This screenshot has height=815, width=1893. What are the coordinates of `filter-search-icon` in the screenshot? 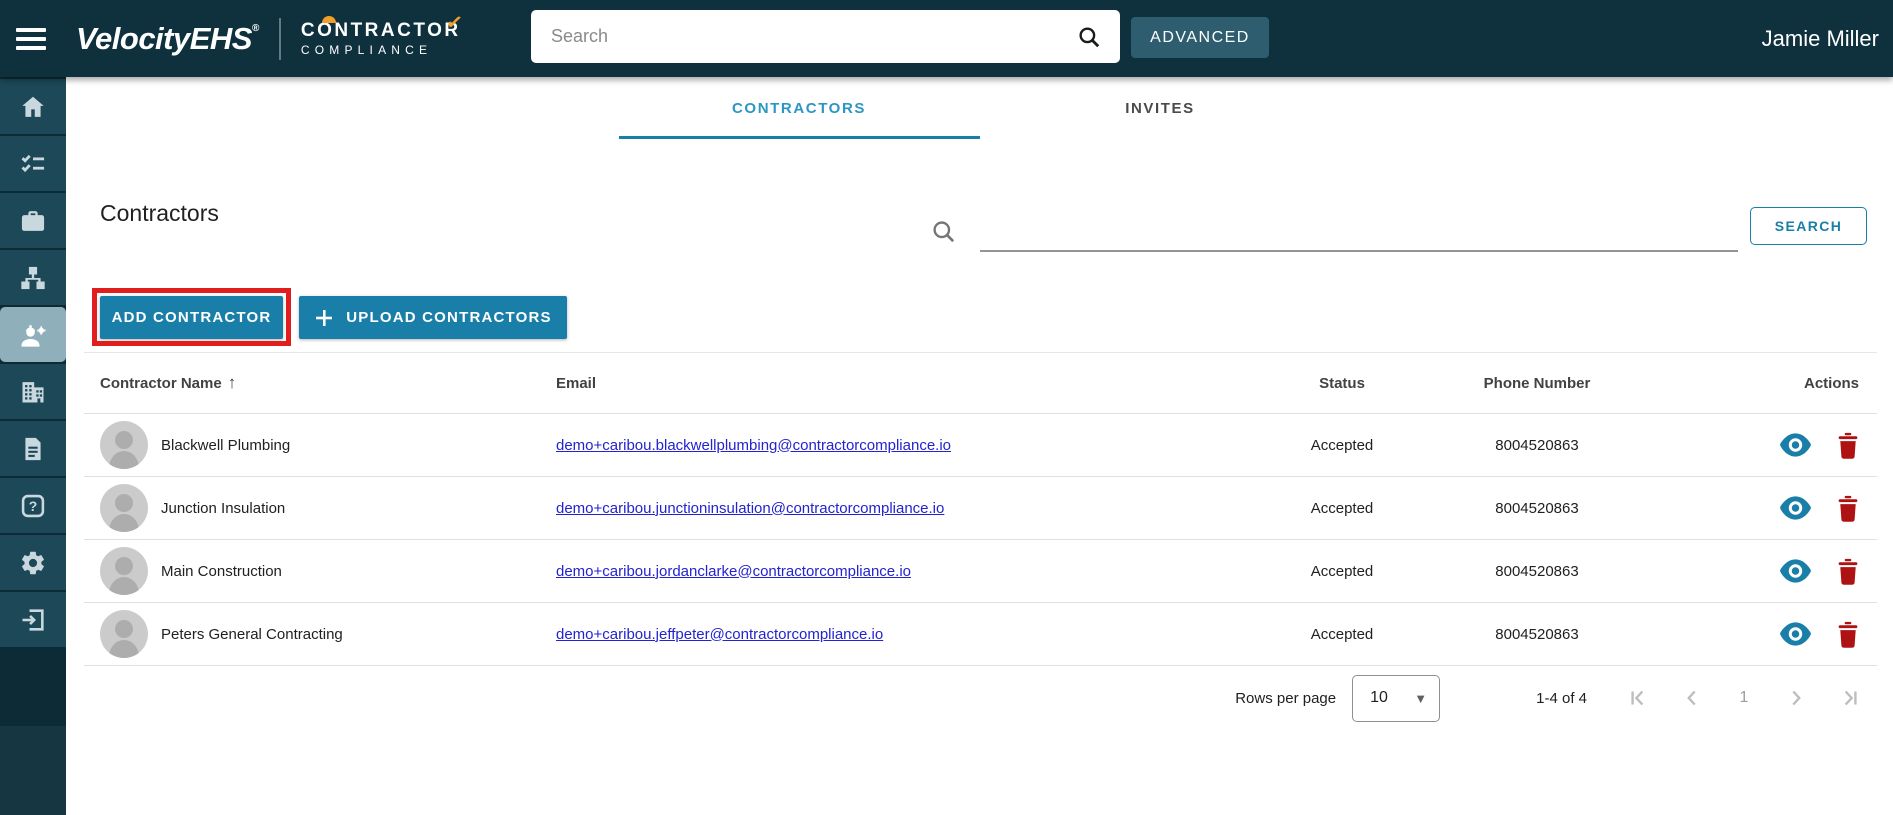 It's located at (943, 234).